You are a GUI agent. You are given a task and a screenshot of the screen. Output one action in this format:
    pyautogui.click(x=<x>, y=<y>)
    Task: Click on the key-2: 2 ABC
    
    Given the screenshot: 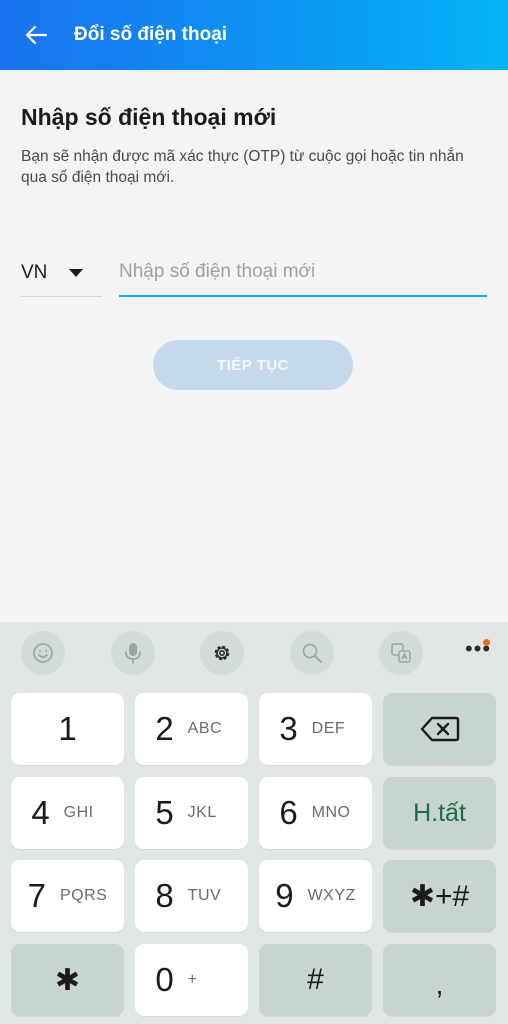 What is the action you would take?
    pyautogui.click(x=191, y=729)
    